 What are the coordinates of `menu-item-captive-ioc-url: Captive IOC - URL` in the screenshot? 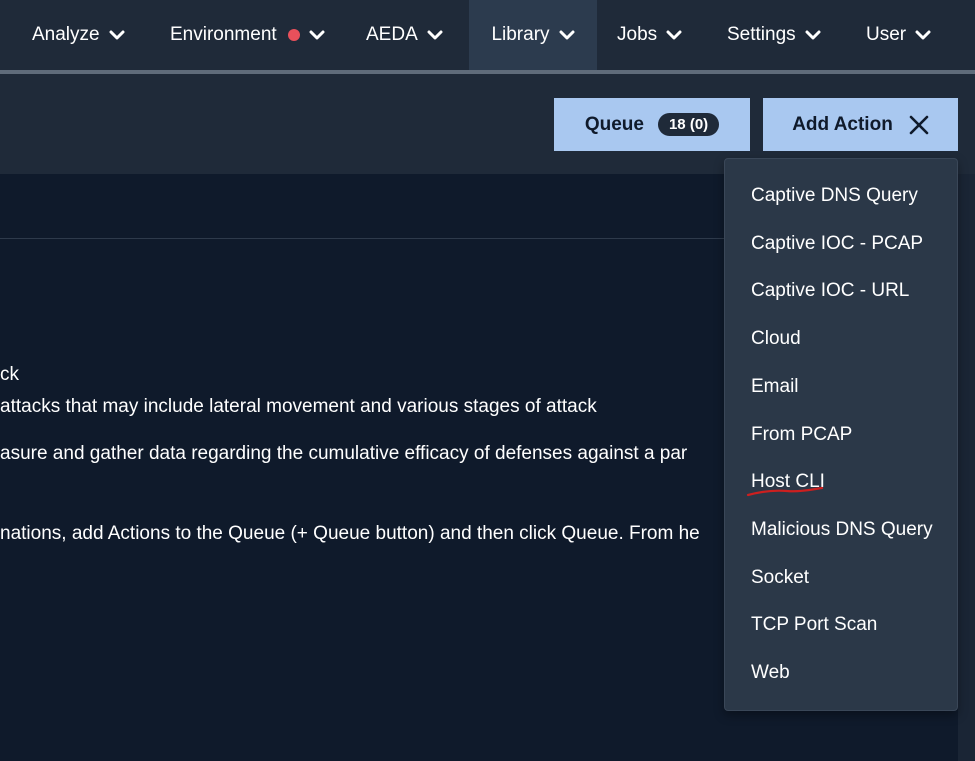 It's located at (830, 291).